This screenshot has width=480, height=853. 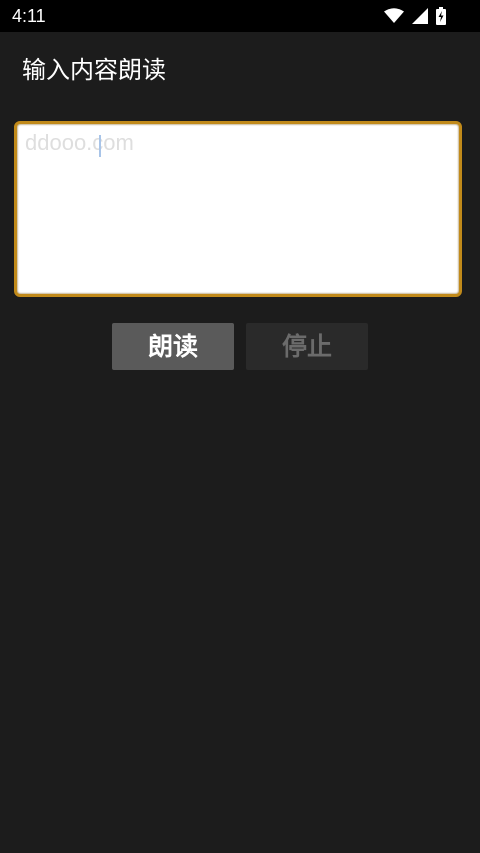 I want to click on app-title: 输入内容朗读, so click(x=94, y=70).